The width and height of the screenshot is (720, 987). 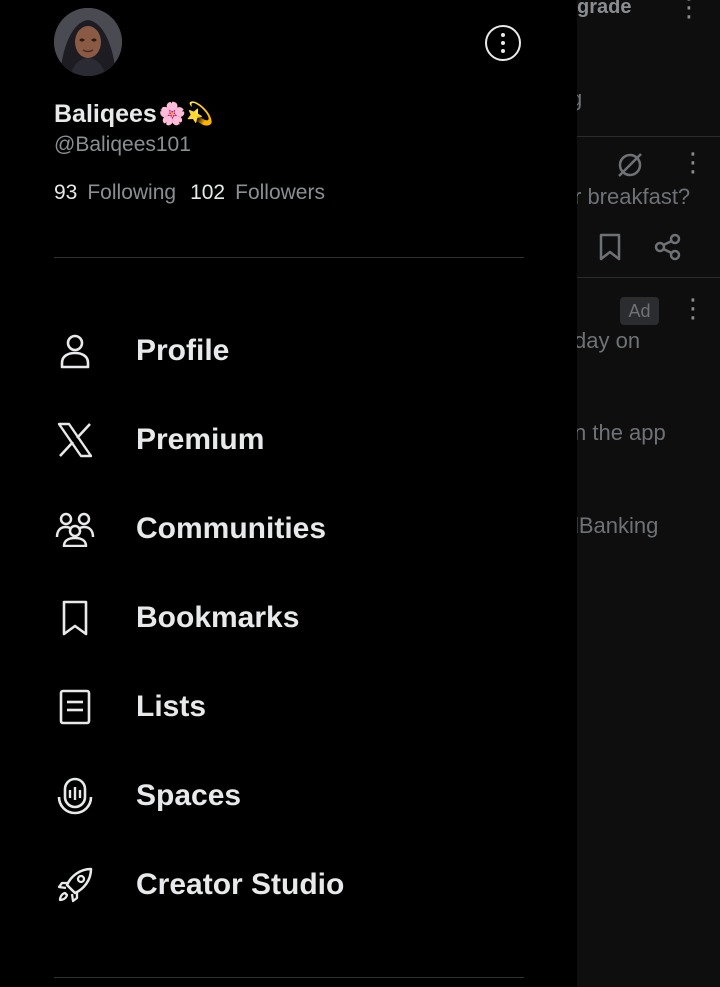 I want to click on account-options-button, so click(x=503, y=43).